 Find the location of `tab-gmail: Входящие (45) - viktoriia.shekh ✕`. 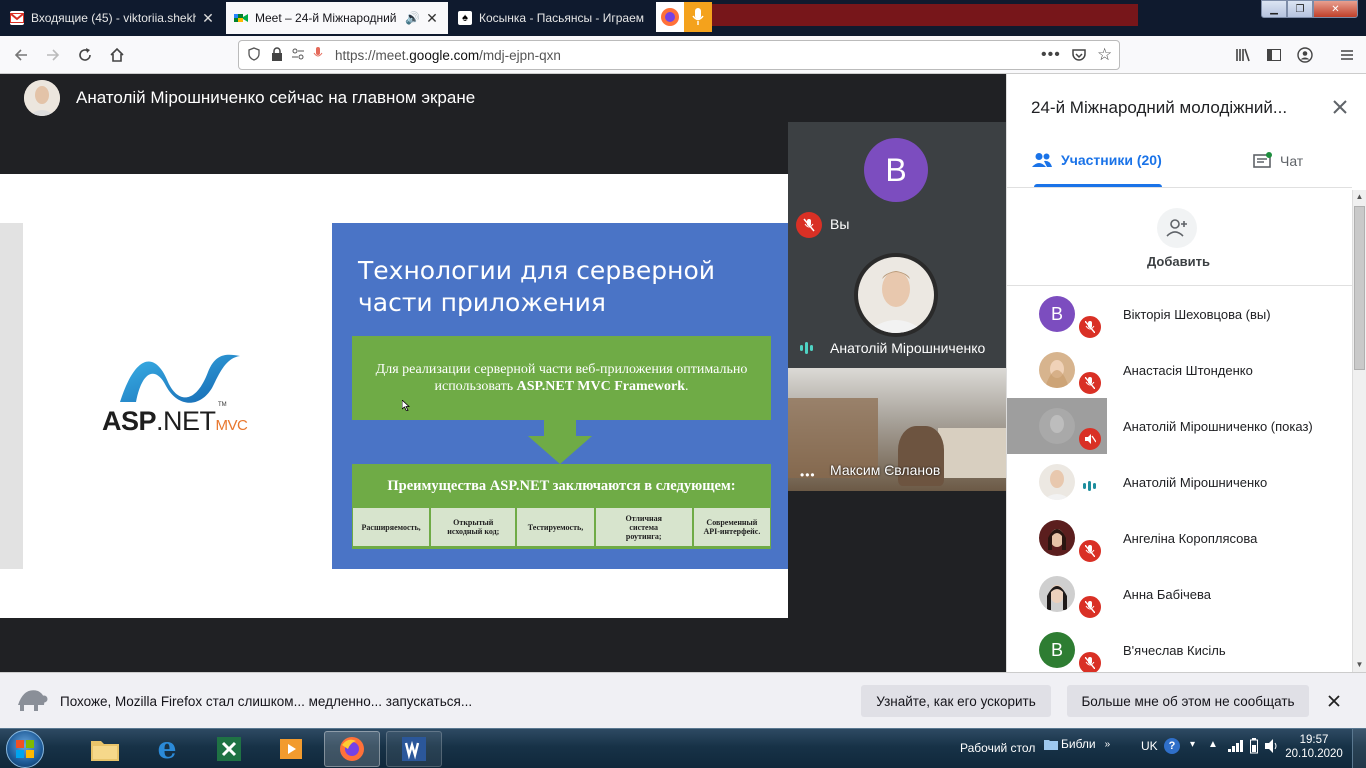

tab-gmail: Входящие (45) - viktoriia.shekh ✕ is located at coordinates (113, 18).